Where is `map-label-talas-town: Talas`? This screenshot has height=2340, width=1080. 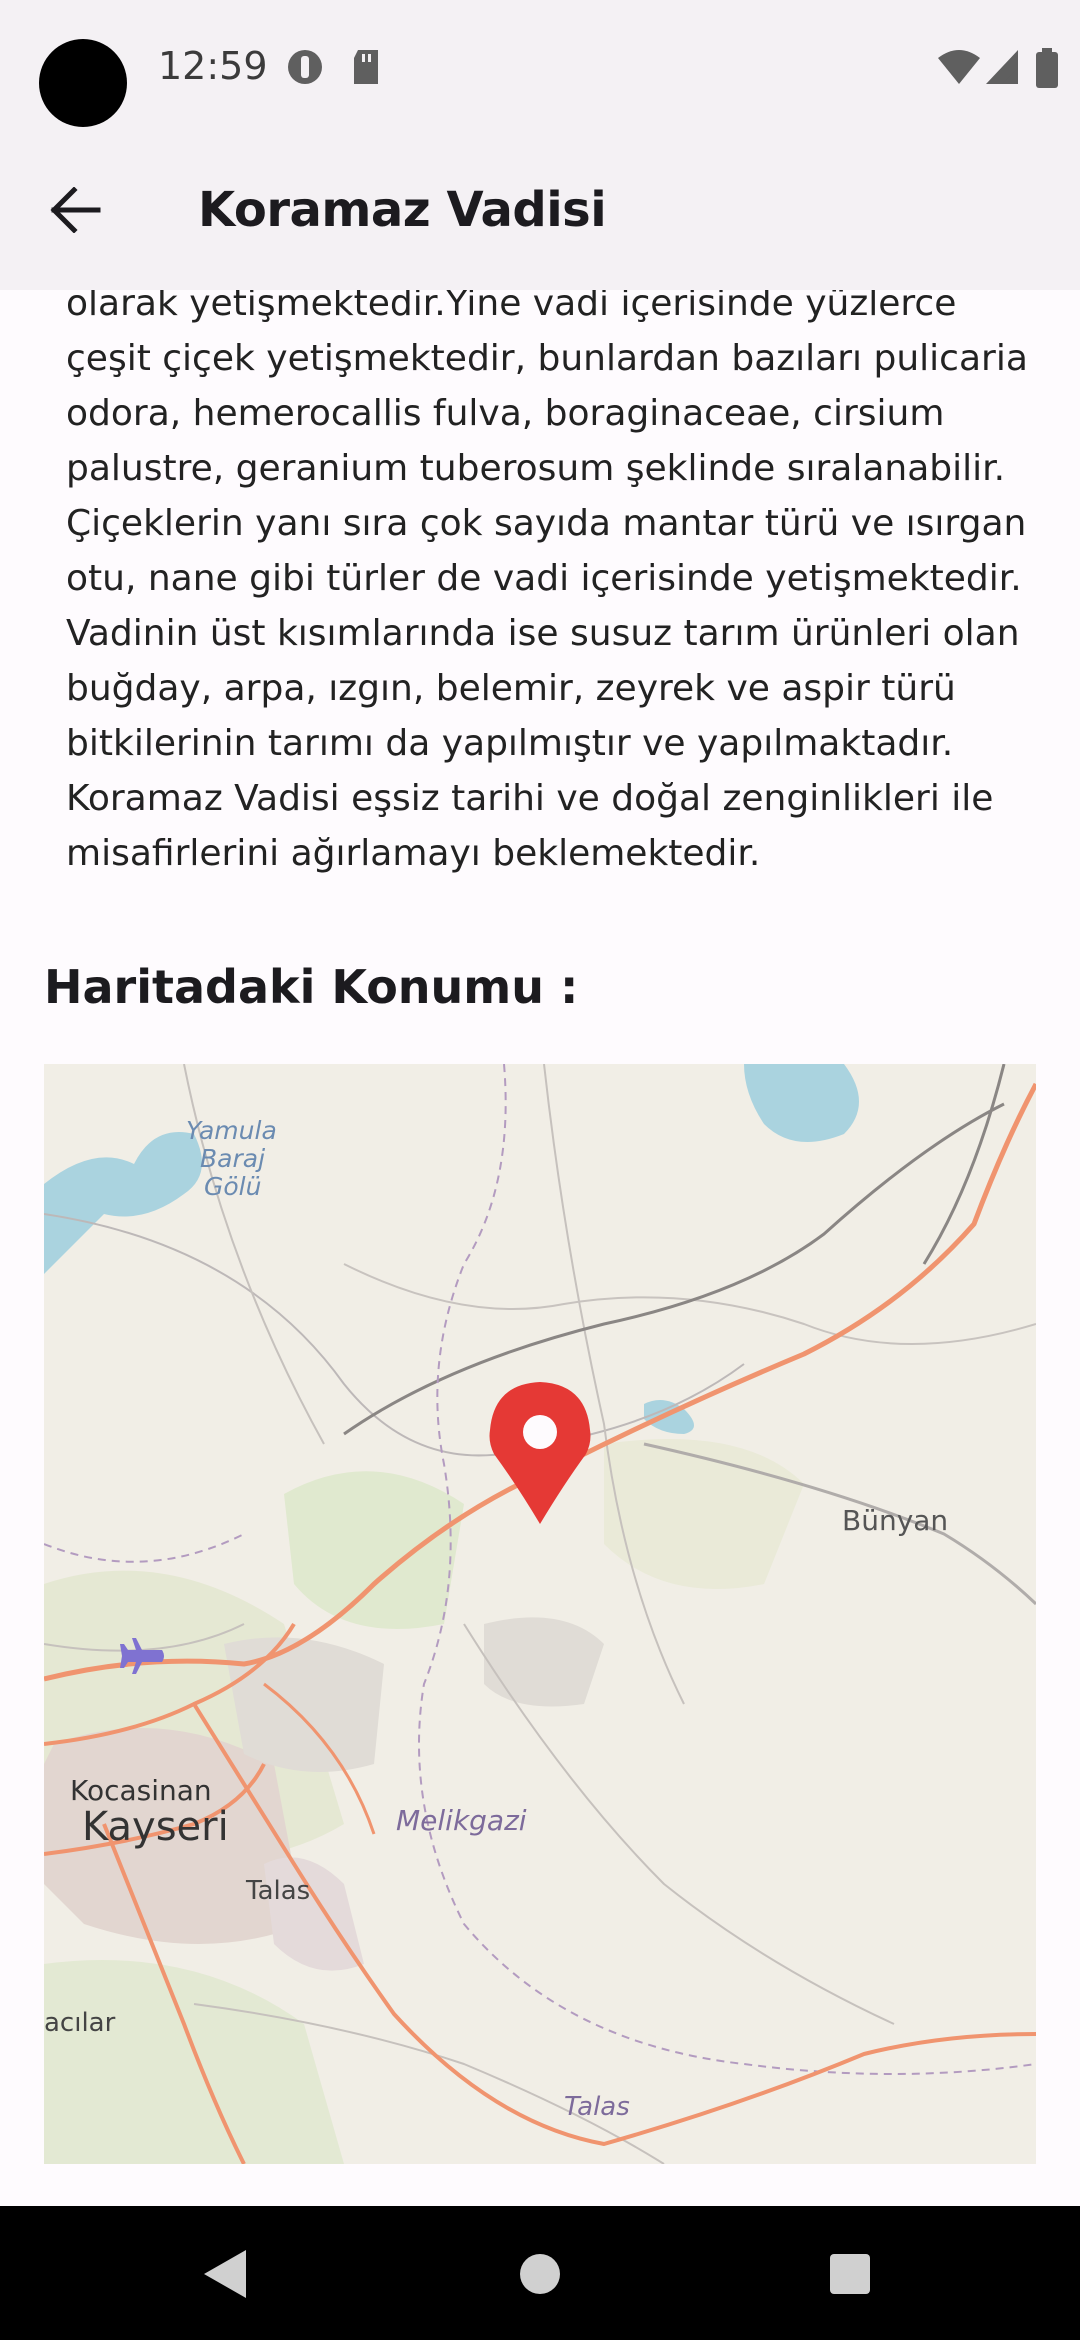
map-label-talas-town: Talas is located at coordinates (278, 1891).